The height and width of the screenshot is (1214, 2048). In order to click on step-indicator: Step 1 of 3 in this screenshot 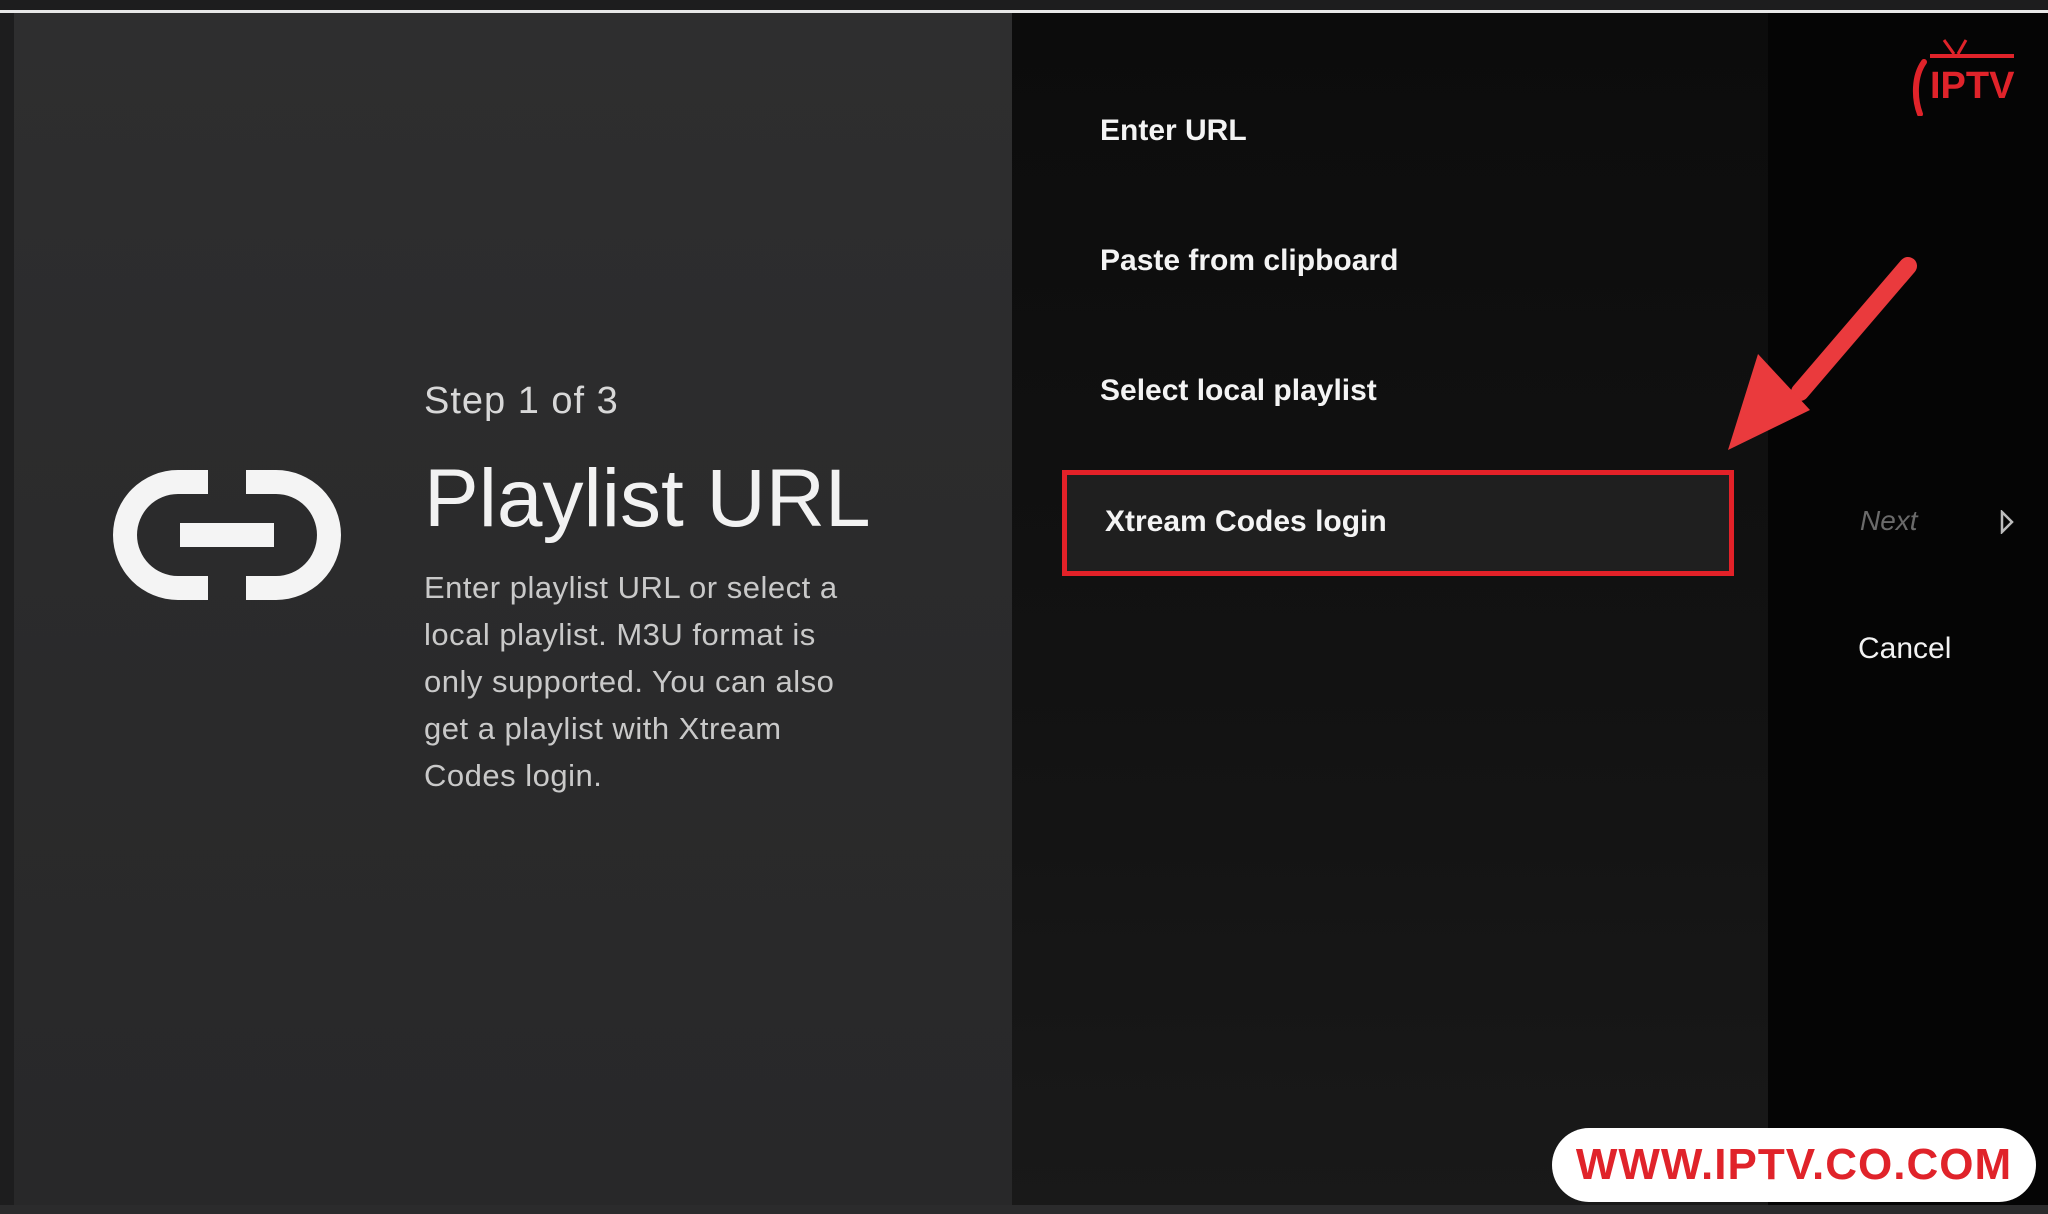, I will do `click(521, 401)`.